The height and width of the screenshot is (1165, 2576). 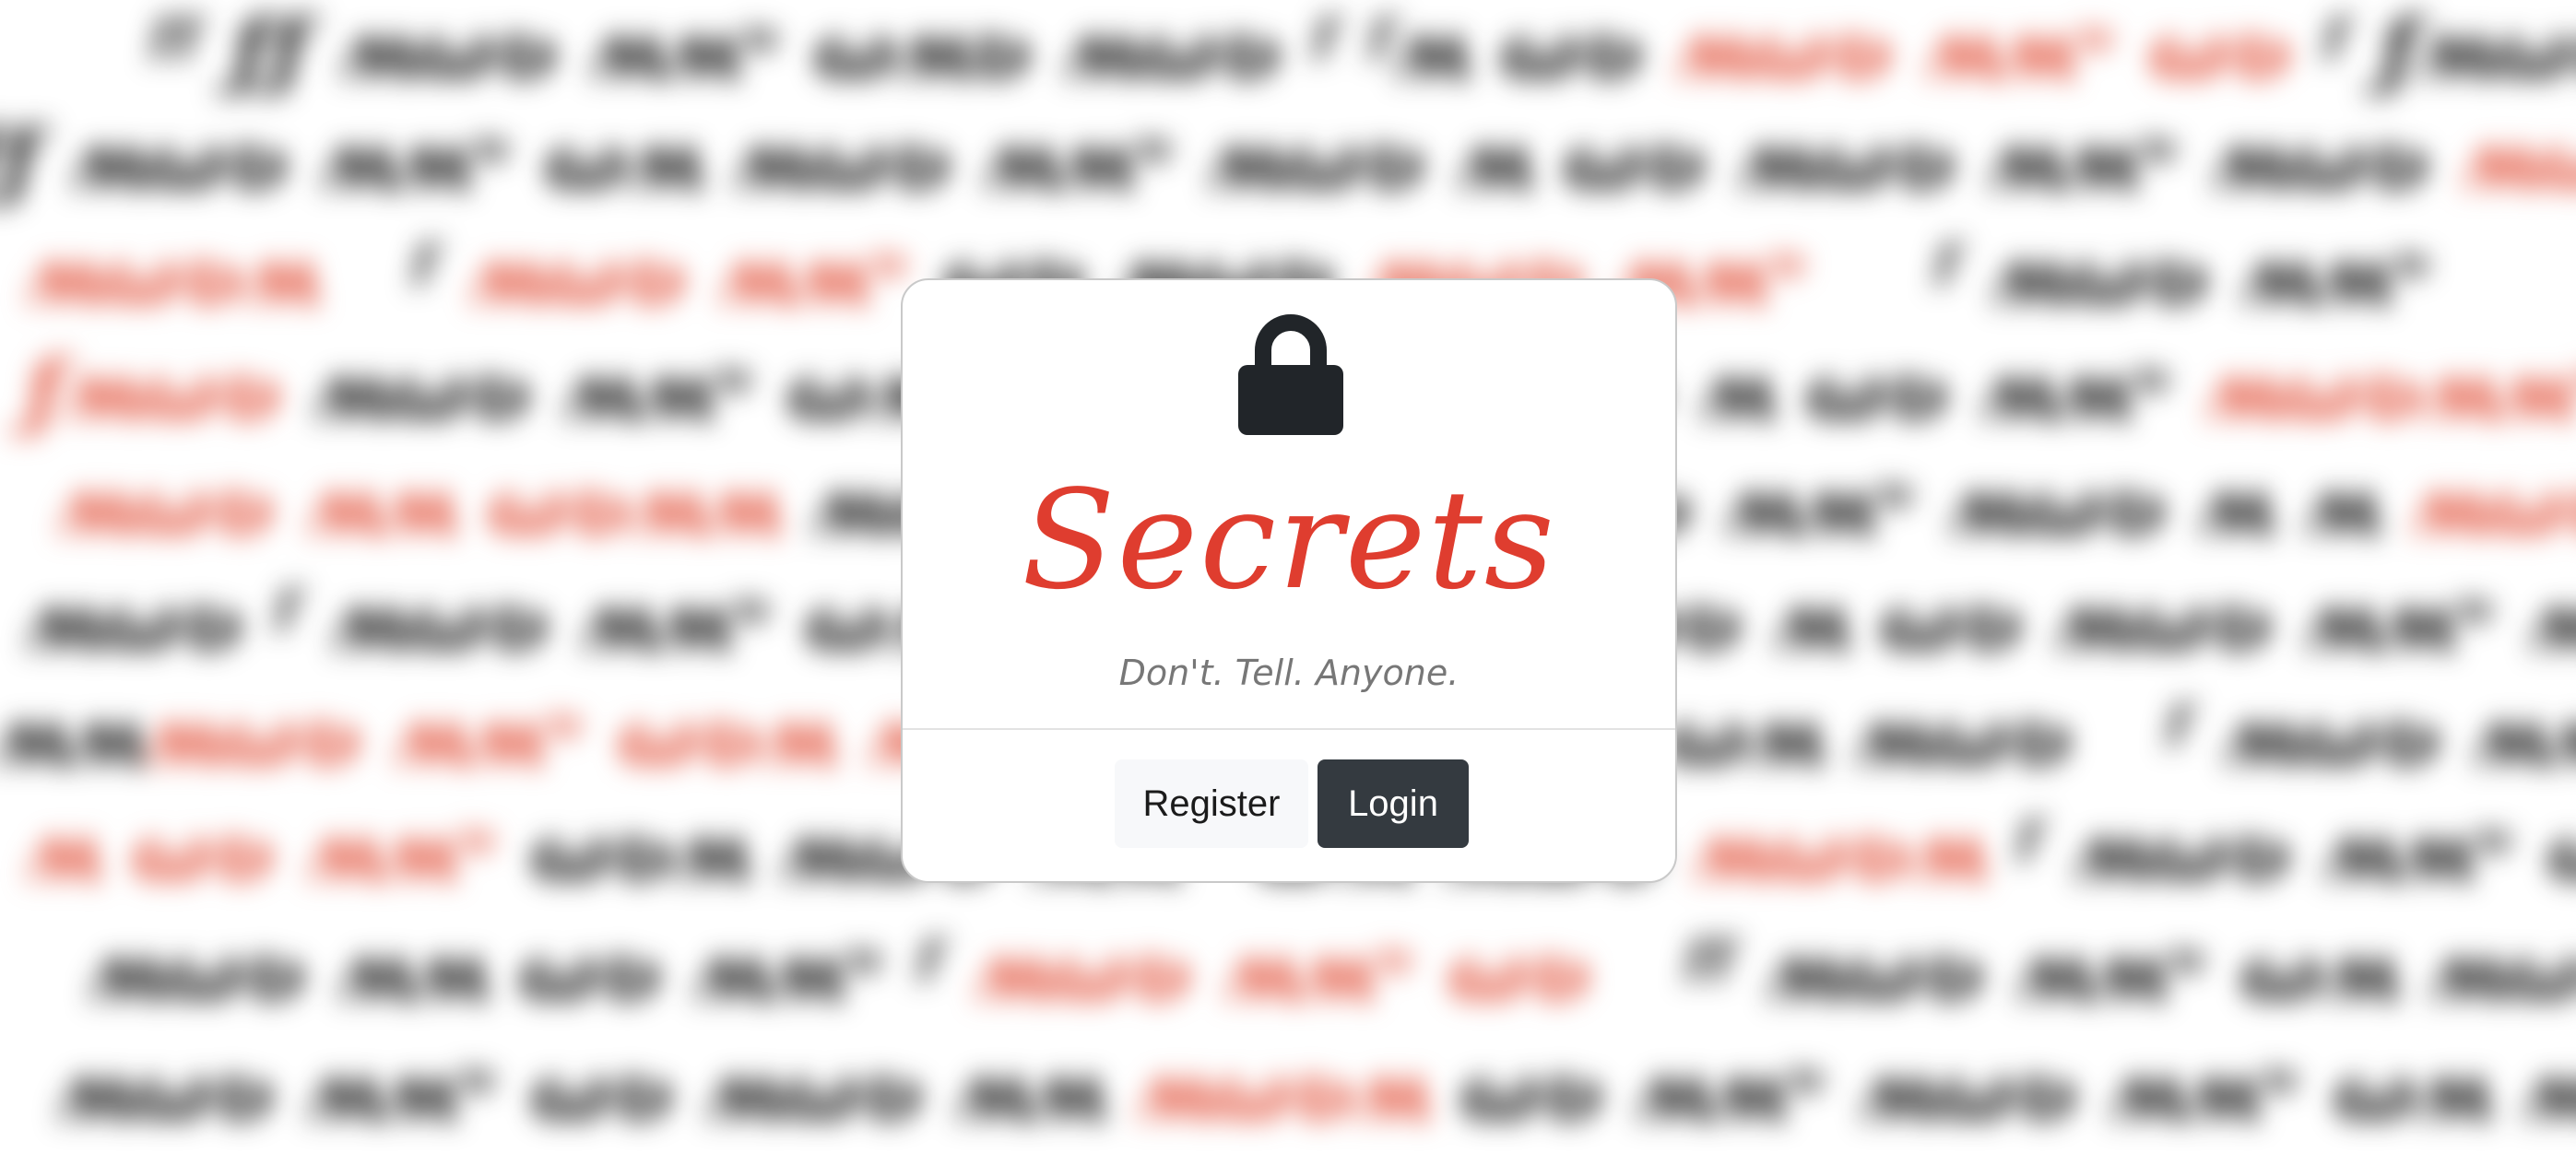 I want to click on divider, so click(x=1289, y=729).